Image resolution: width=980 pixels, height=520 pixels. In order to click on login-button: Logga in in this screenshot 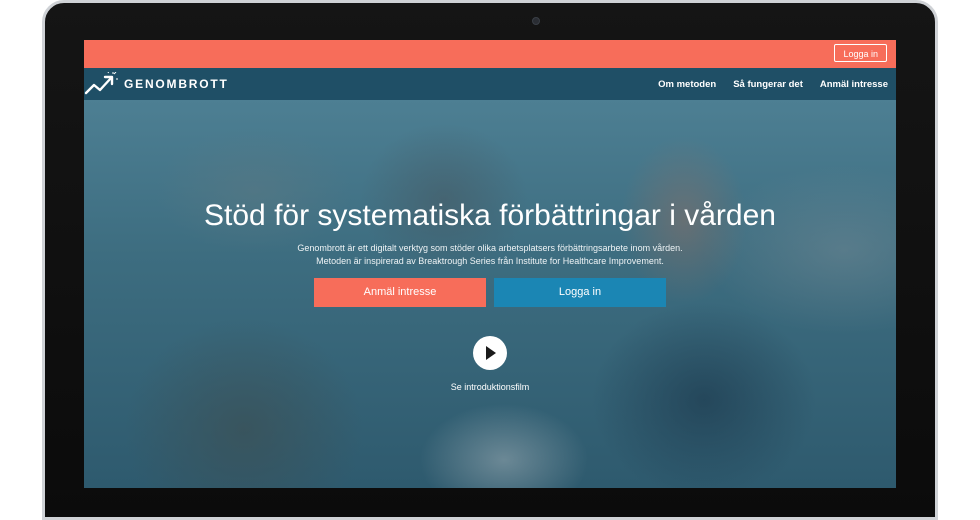, I will do `click(580, 292)`.